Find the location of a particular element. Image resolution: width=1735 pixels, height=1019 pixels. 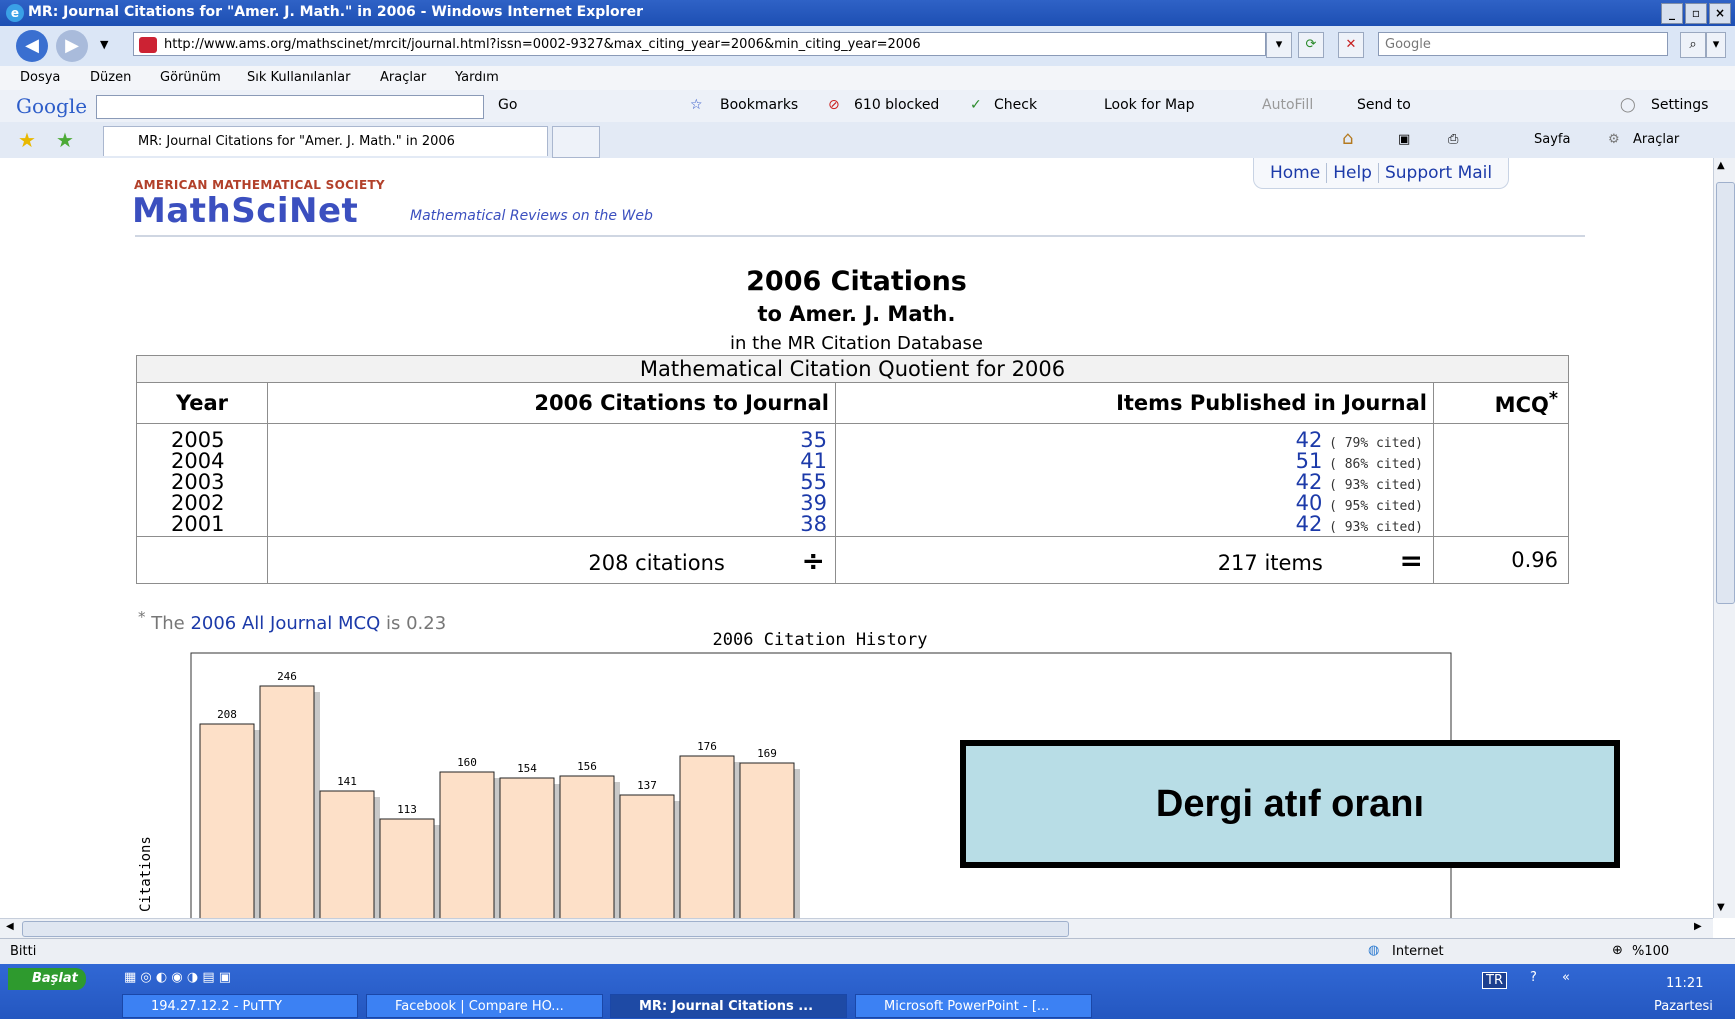

blocked-count: 610 blocked is located at coordinates (896, 105).